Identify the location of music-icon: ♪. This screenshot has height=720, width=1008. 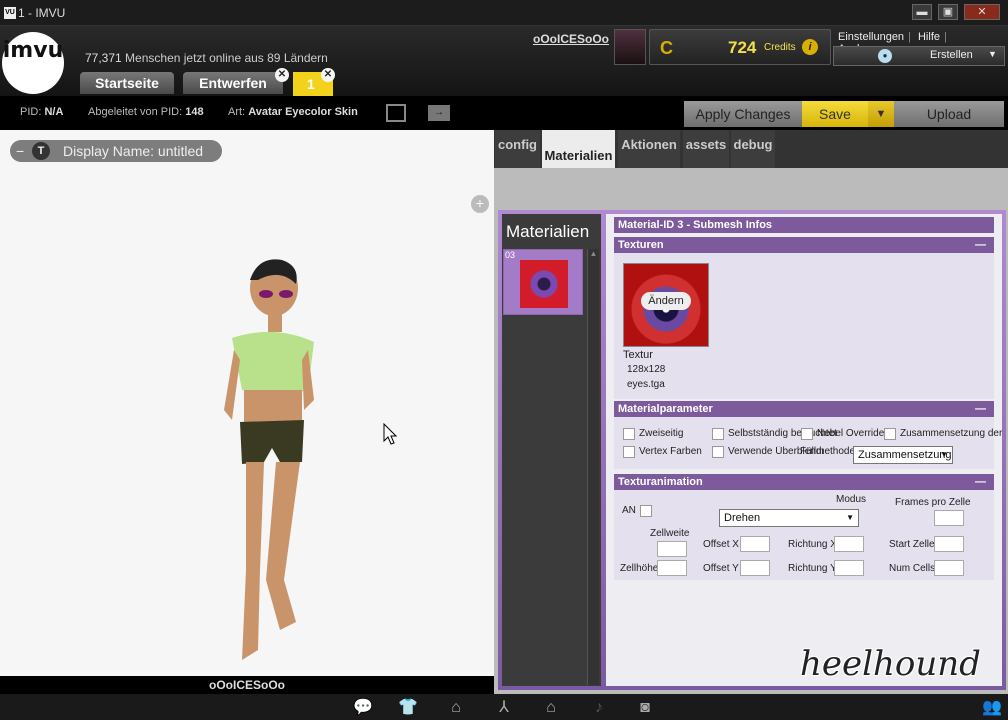
(599, 708).